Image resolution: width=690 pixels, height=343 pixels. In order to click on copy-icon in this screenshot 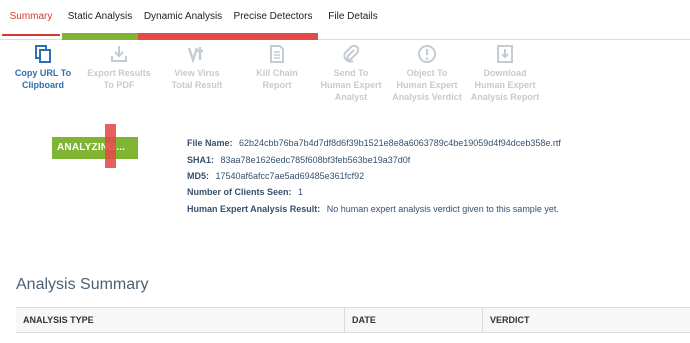, I will do `click(43, 54)`.